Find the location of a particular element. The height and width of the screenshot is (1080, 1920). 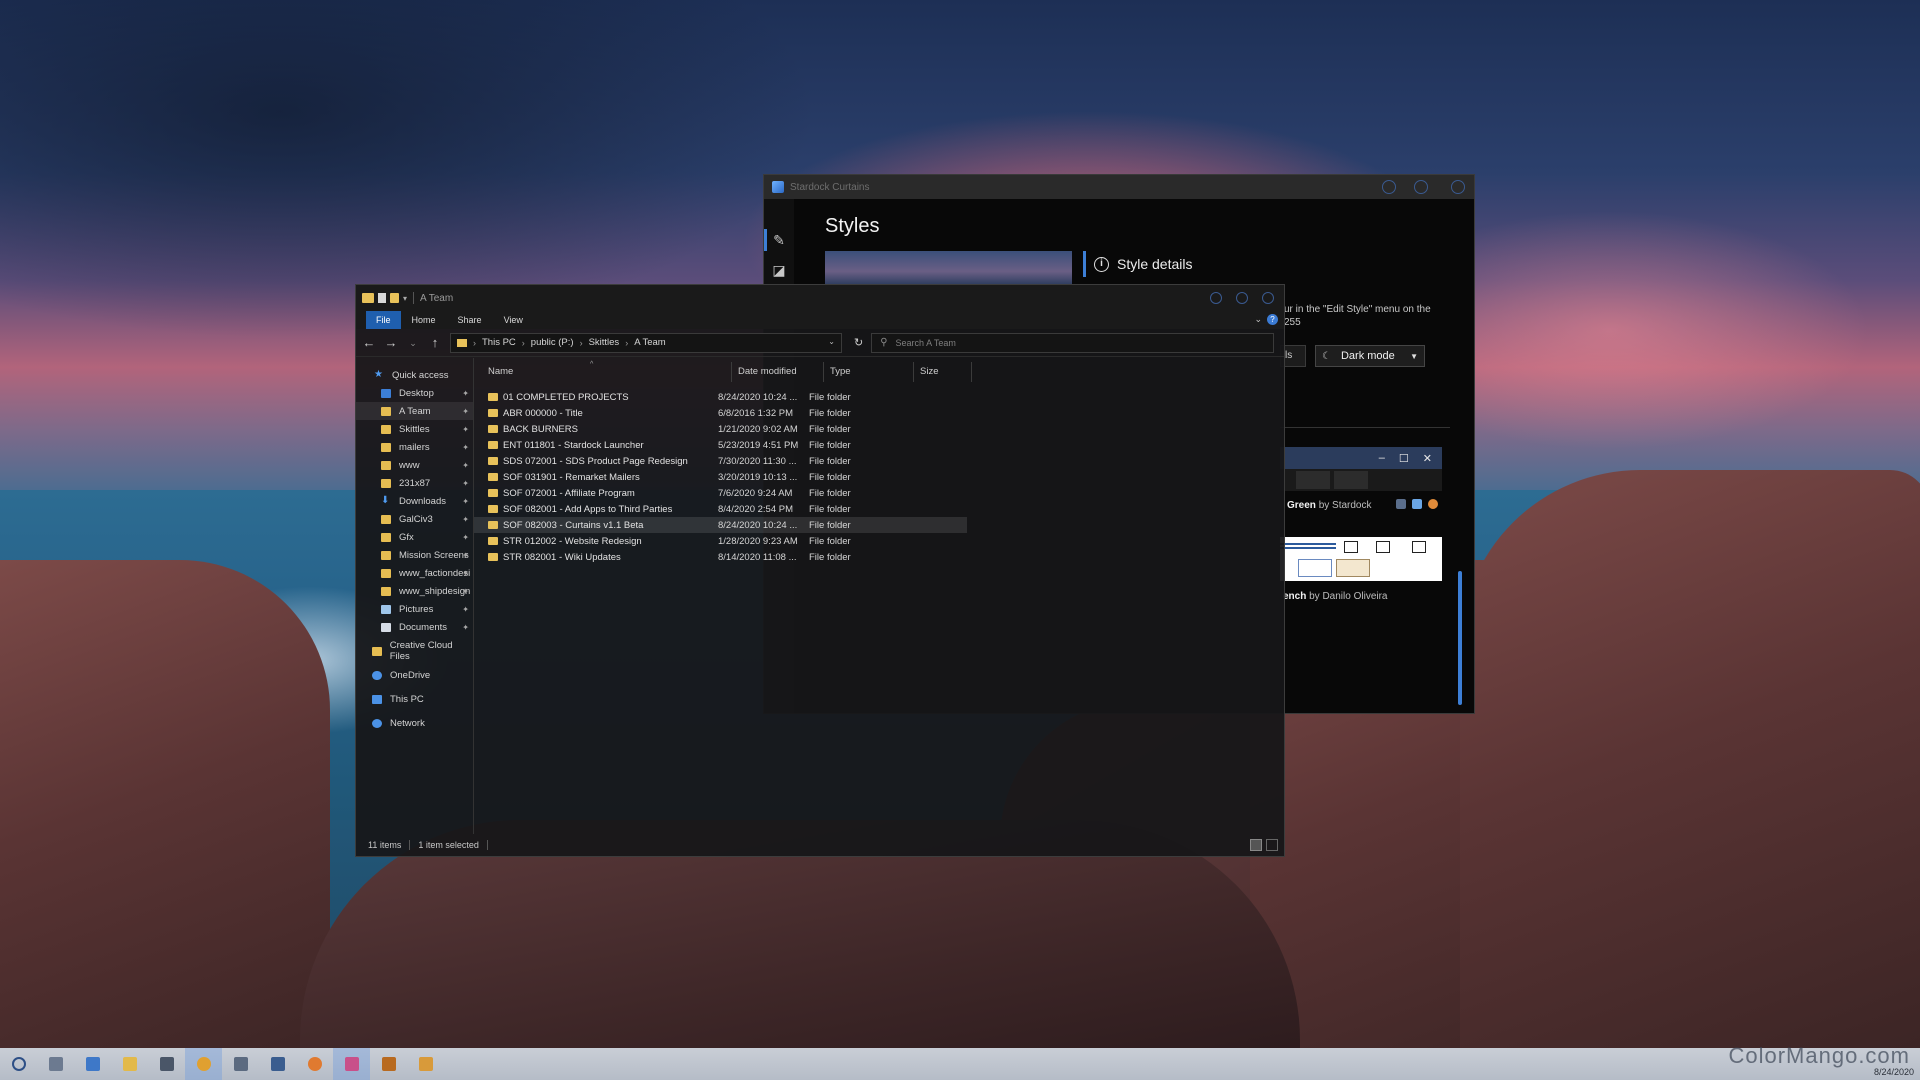

edit-style-icon: ✎ is located at coordinates (779, 241).